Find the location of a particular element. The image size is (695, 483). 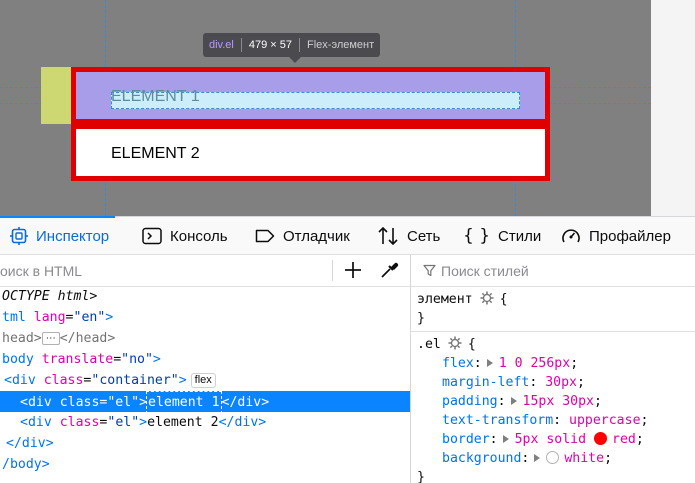

tab-profiler-label: Профайлер is located at coordinates (630, 236).